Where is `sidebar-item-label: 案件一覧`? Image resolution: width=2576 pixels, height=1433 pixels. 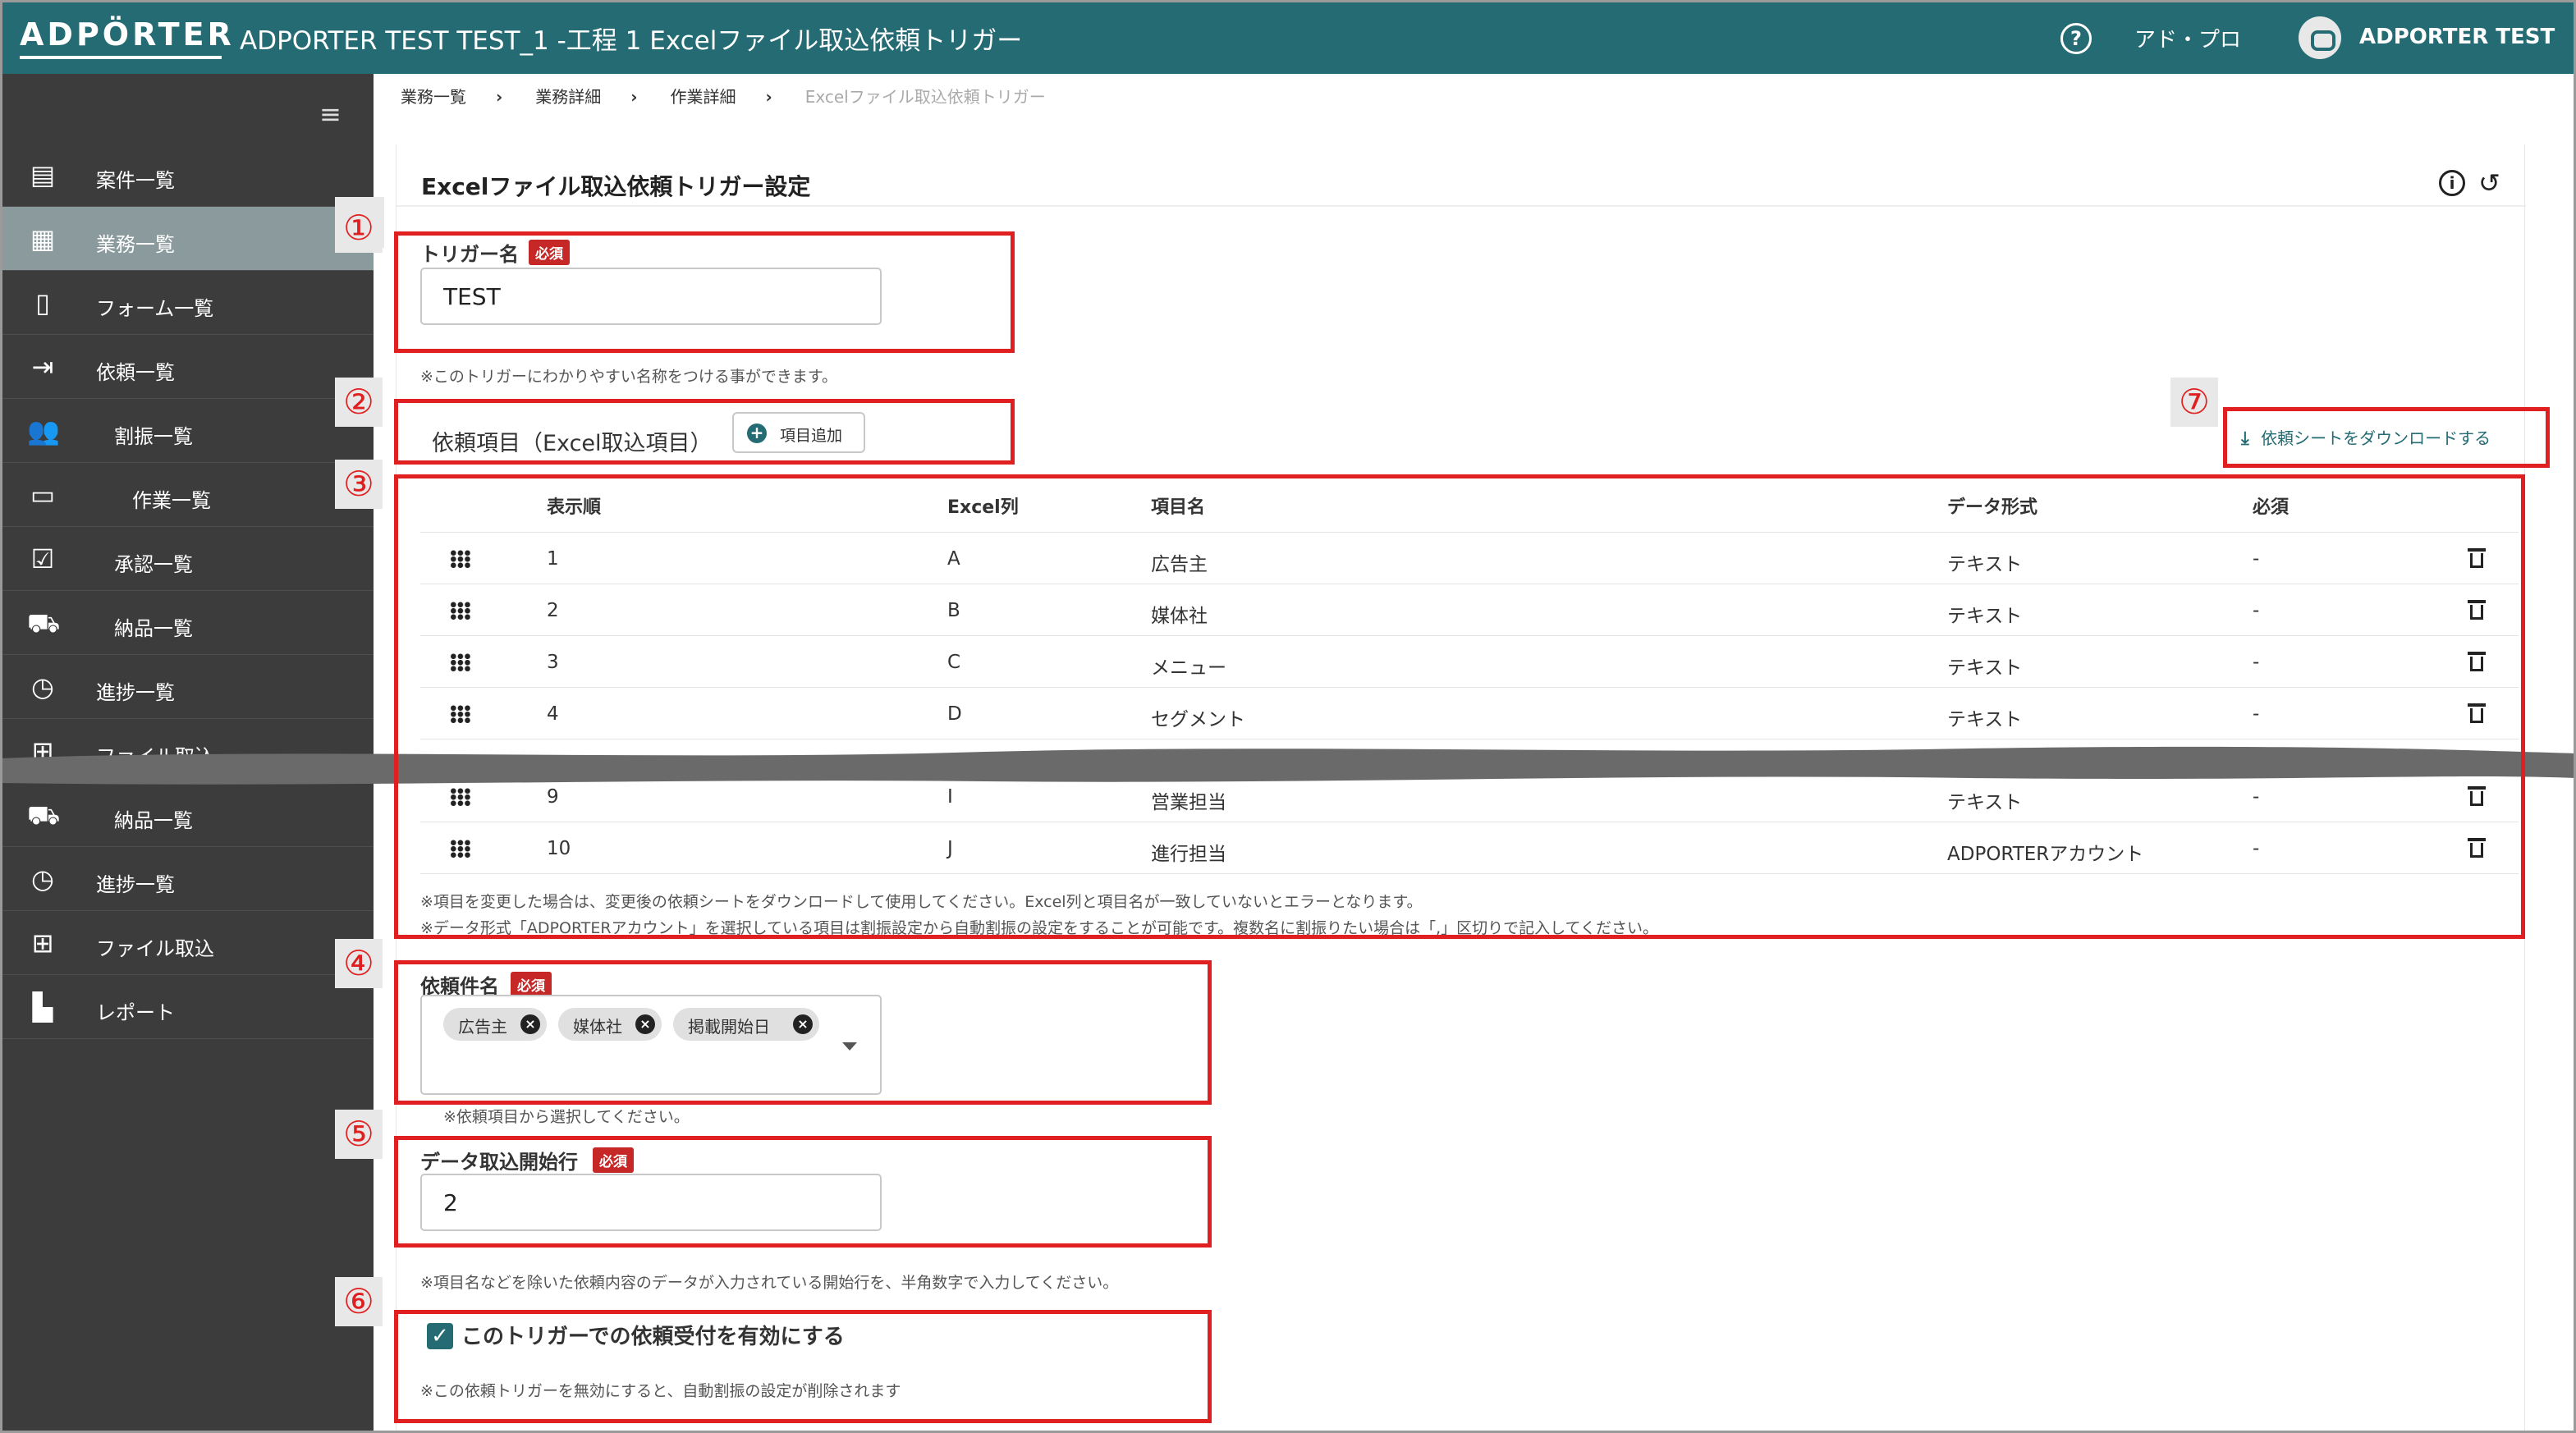 sidebar-item-label: 案件一覧 is located at coordinates (135, 180).